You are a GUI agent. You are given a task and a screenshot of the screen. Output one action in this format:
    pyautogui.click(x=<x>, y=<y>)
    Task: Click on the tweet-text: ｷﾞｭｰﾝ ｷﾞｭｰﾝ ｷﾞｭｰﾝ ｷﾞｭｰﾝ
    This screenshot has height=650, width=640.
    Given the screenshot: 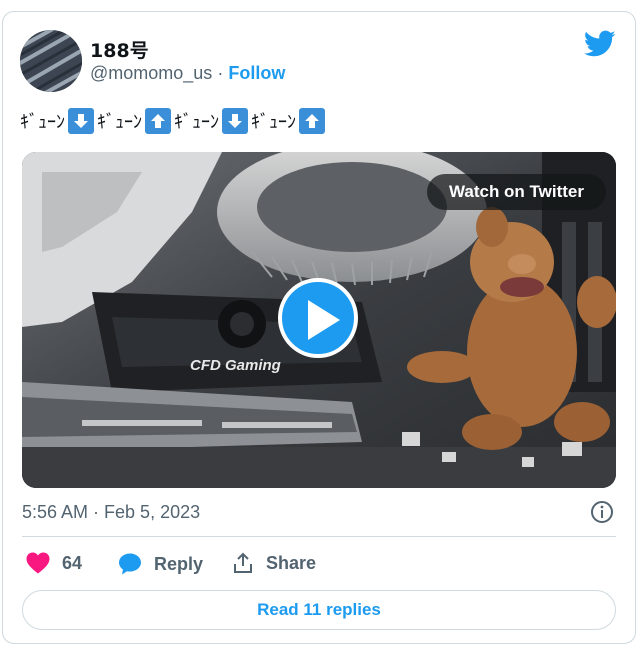 What is the action you would take?
    pyautogui.click(x=173, y=121)
    